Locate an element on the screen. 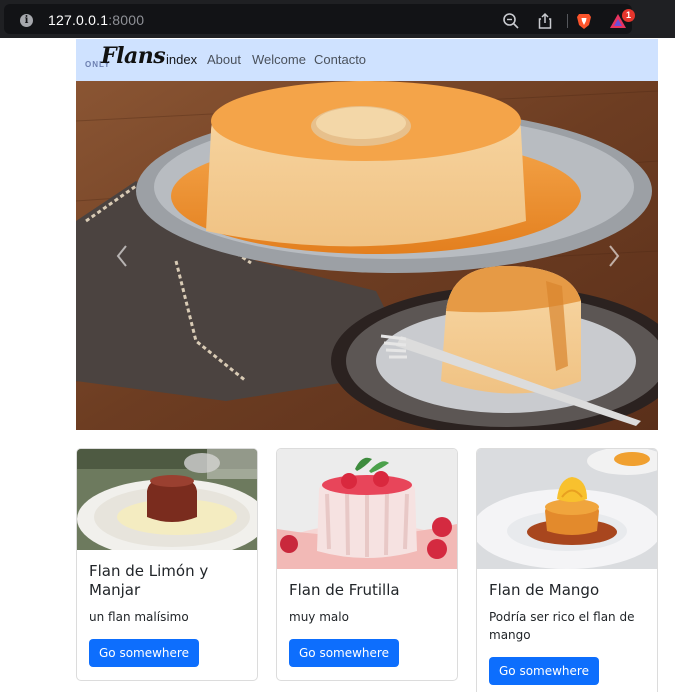  card-text: Podría ser rico el flan de mango is located at coordinates (562, 626).